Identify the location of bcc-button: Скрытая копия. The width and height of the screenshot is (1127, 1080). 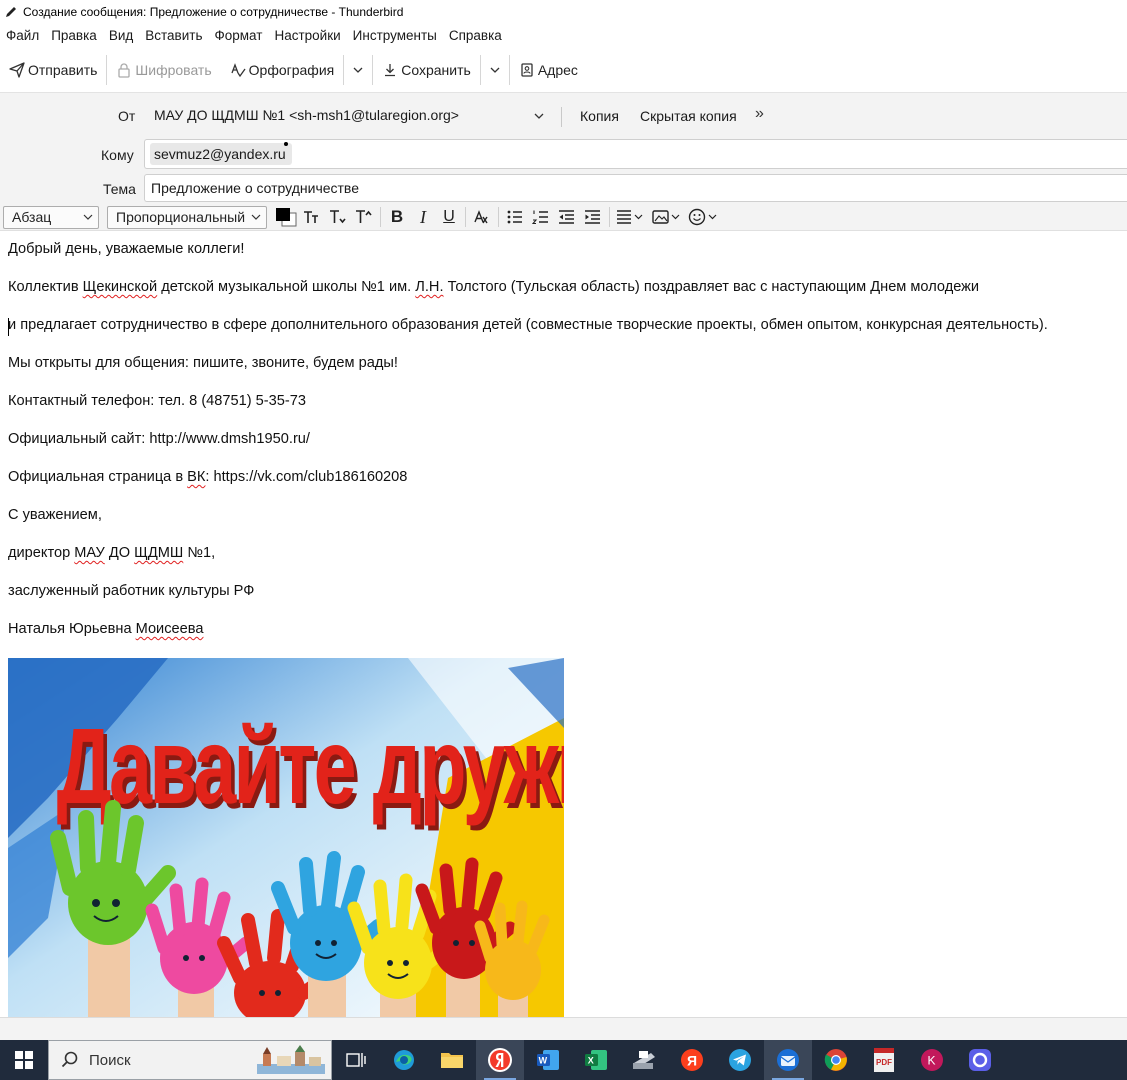
(688, 116).